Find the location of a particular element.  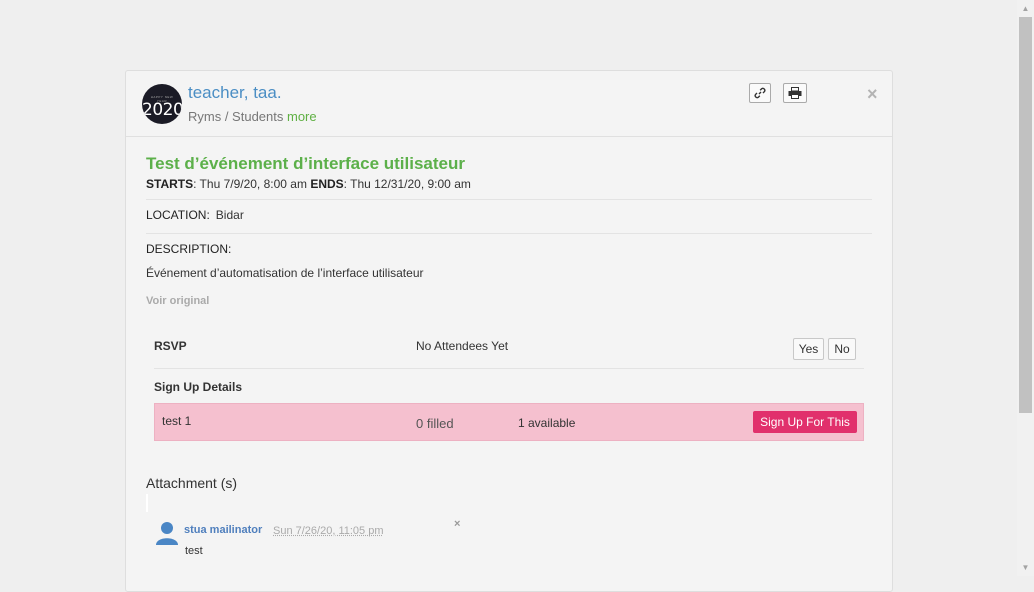

scroll-down-arrow-icon: ▼ is located at coordinates (1025, 567).